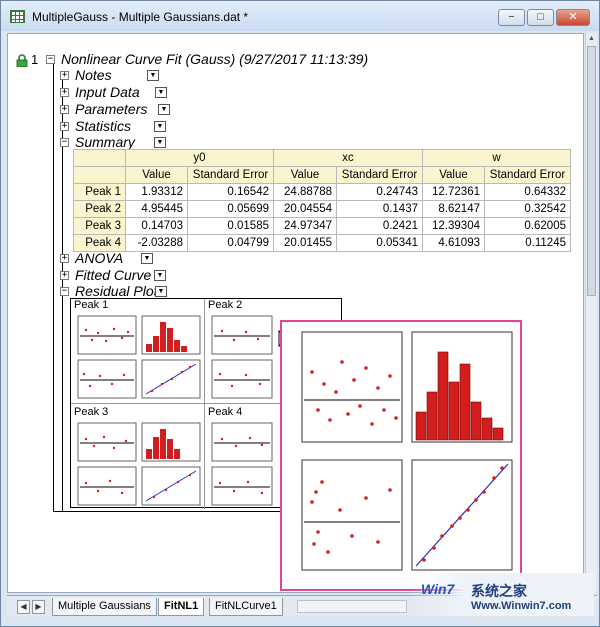 This screenshot has height=627, width=600. Describe the element at coordinates (230, 243) in the screenshot. I see `table-cell: 0.04799` at that location.